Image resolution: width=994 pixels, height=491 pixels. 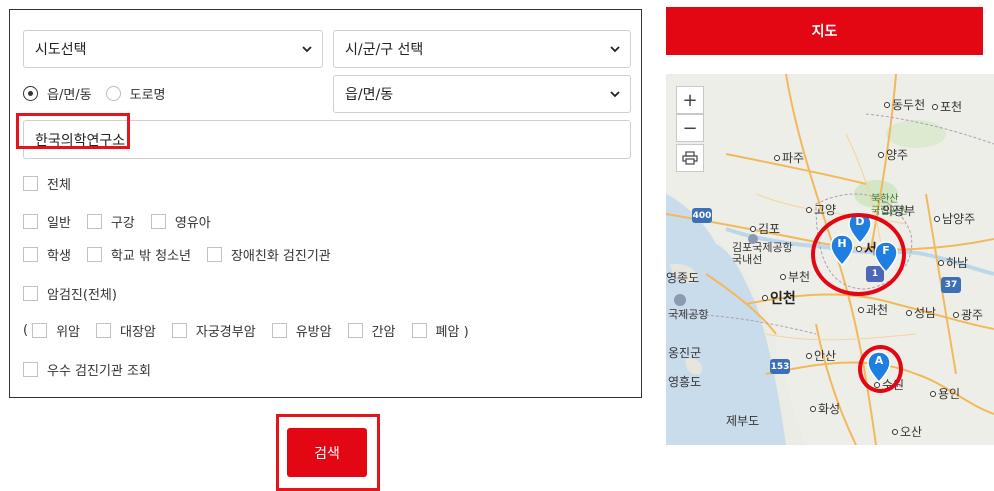 I want to click on emd-select: 읍/면/동, so click(x=482, y=94).